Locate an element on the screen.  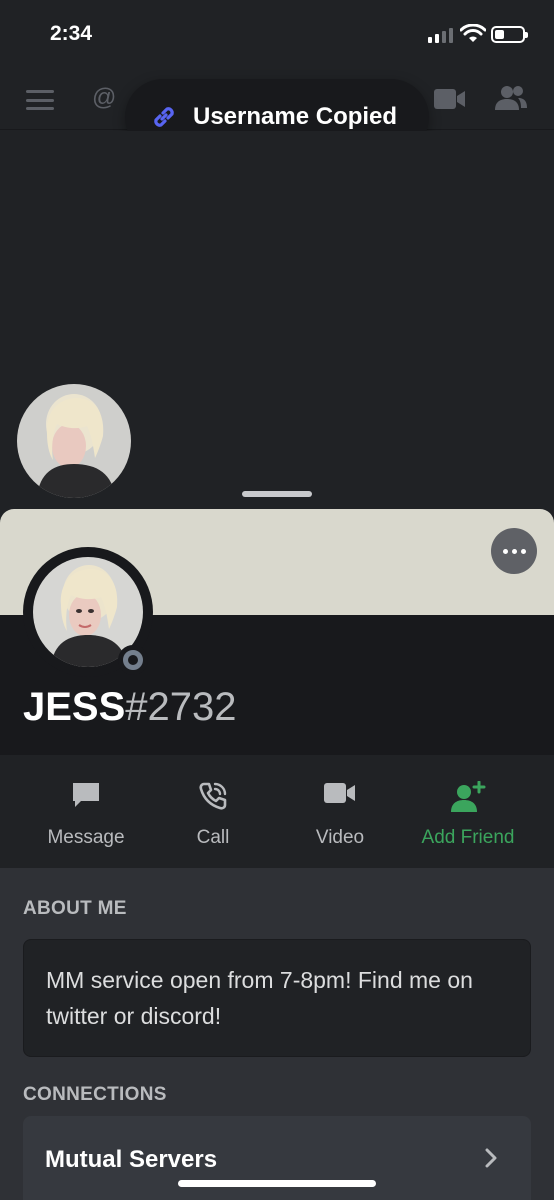
about-me-heading: ABOUT ME is located at coordinates (75, 908).